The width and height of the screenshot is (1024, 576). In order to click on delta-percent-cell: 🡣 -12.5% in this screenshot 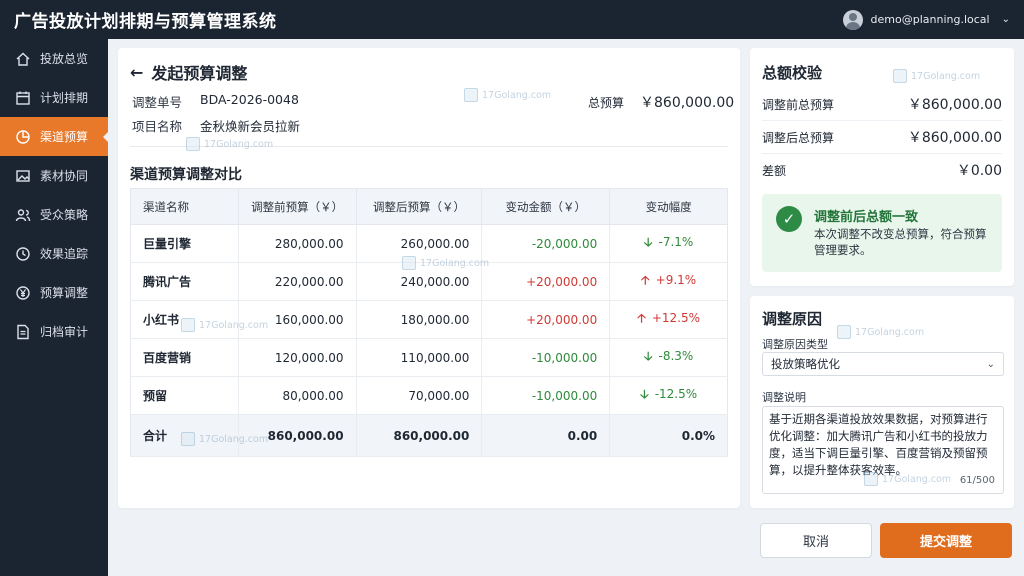, I will do `click(668, 395)`.